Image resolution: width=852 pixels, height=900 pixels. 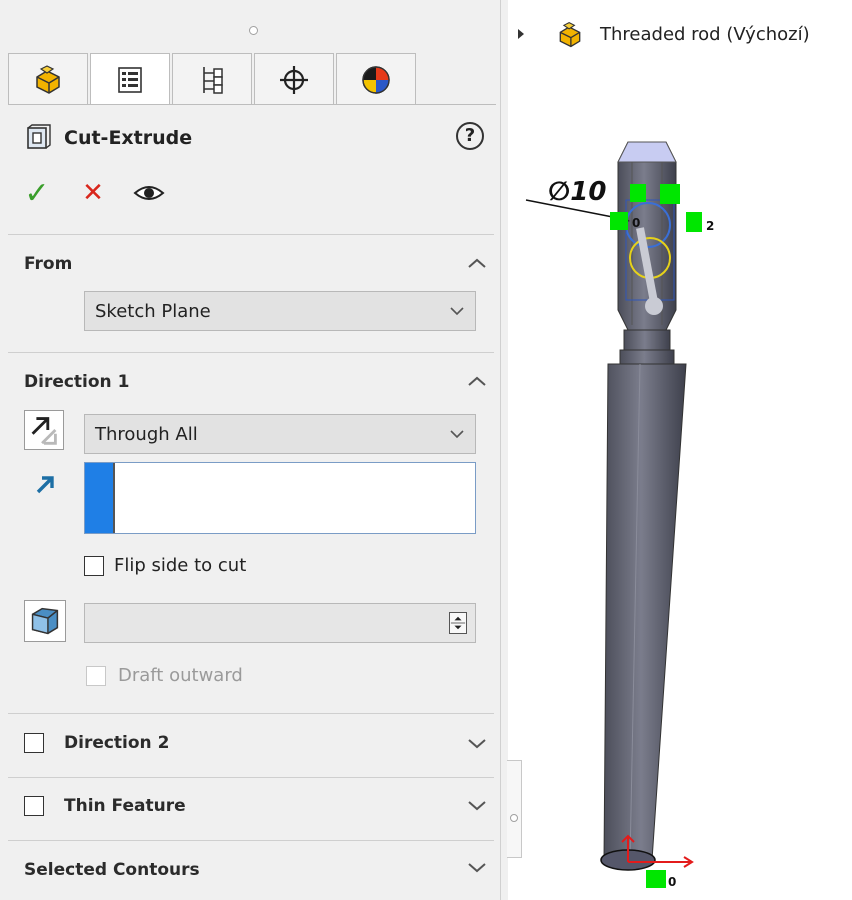 I want to click on draft-toggle-button, so click(x=45, y=621).